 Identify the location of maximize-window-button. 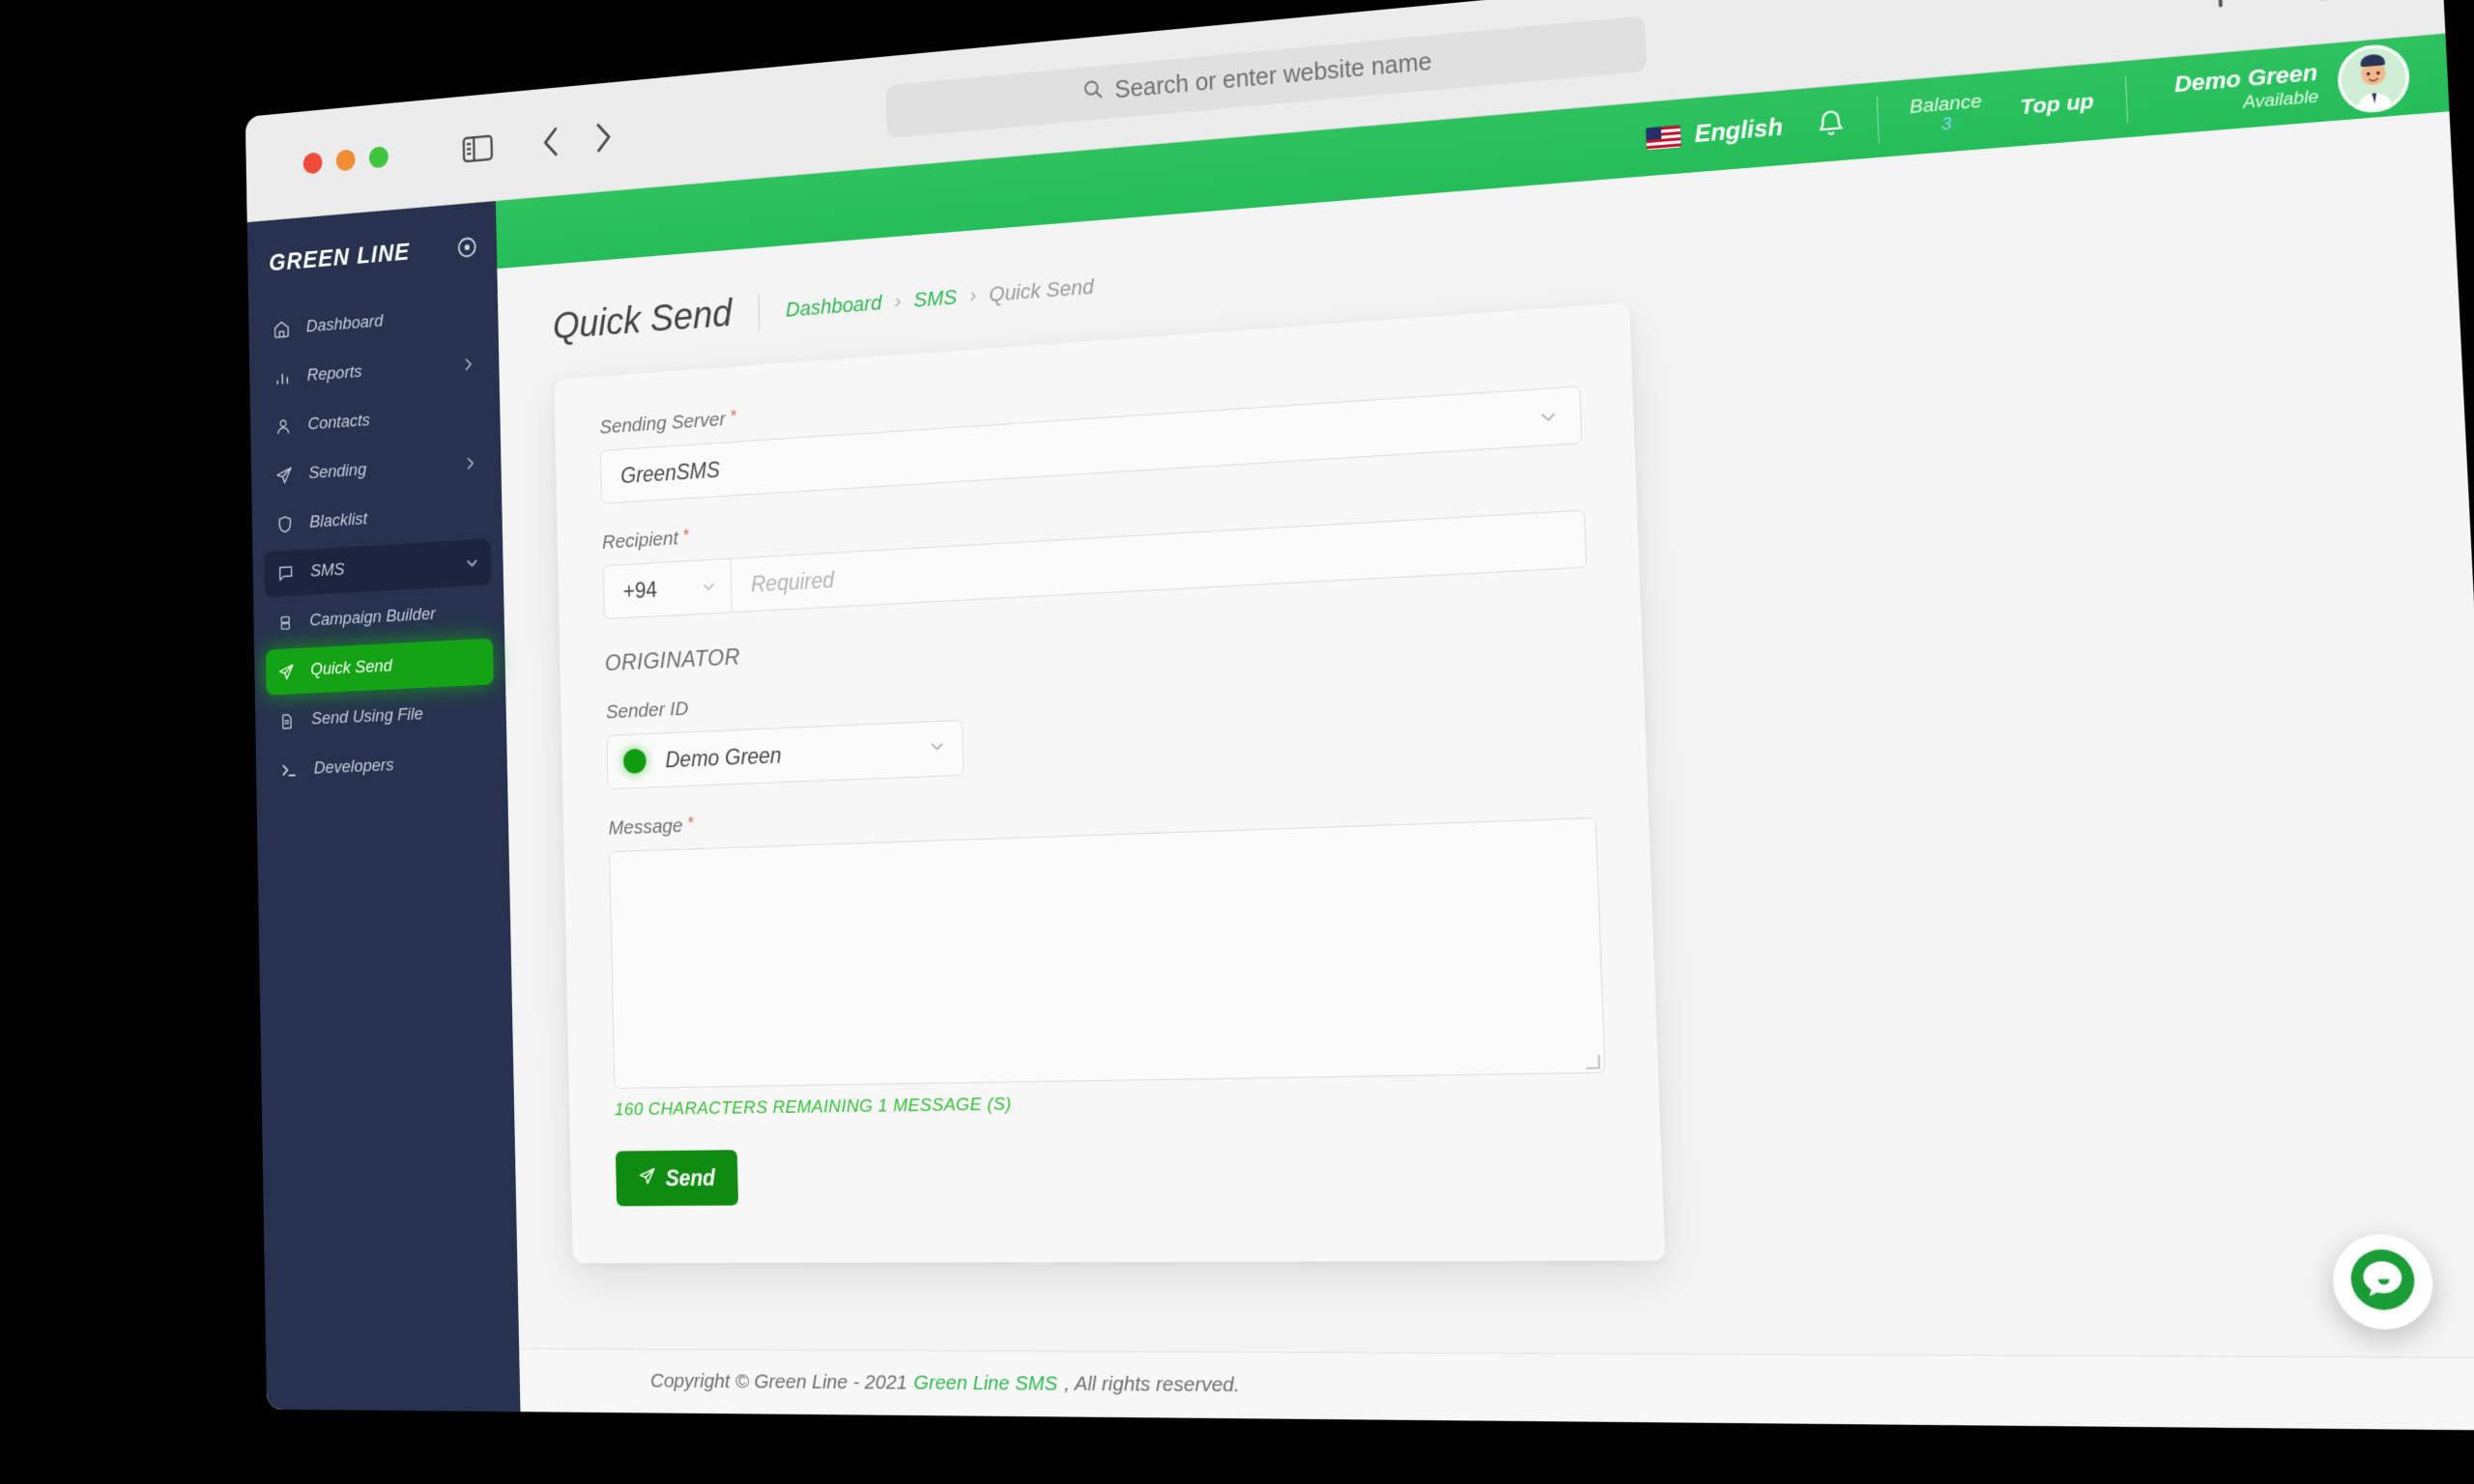
(378, 157).